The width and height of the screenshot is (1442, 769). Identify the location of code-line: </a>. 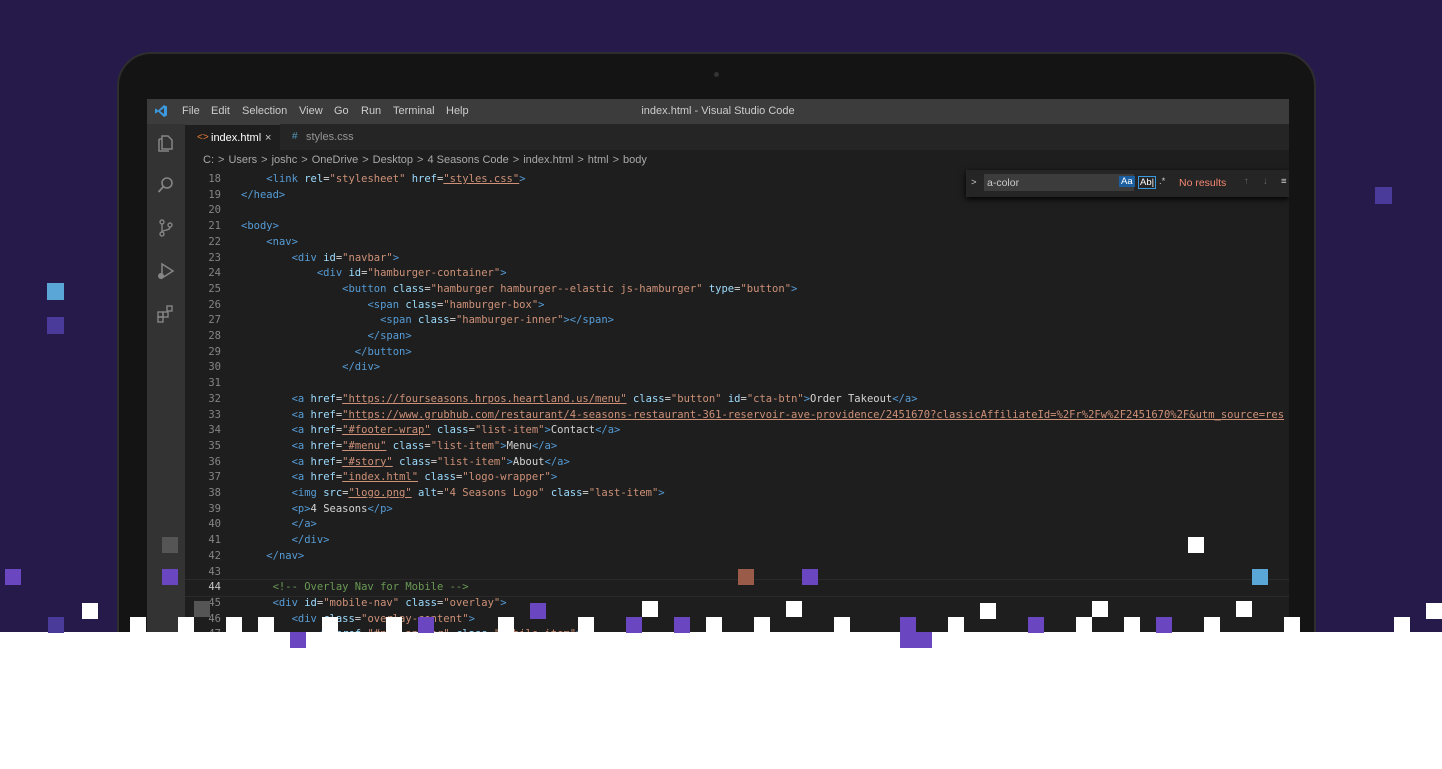
(279, 524).